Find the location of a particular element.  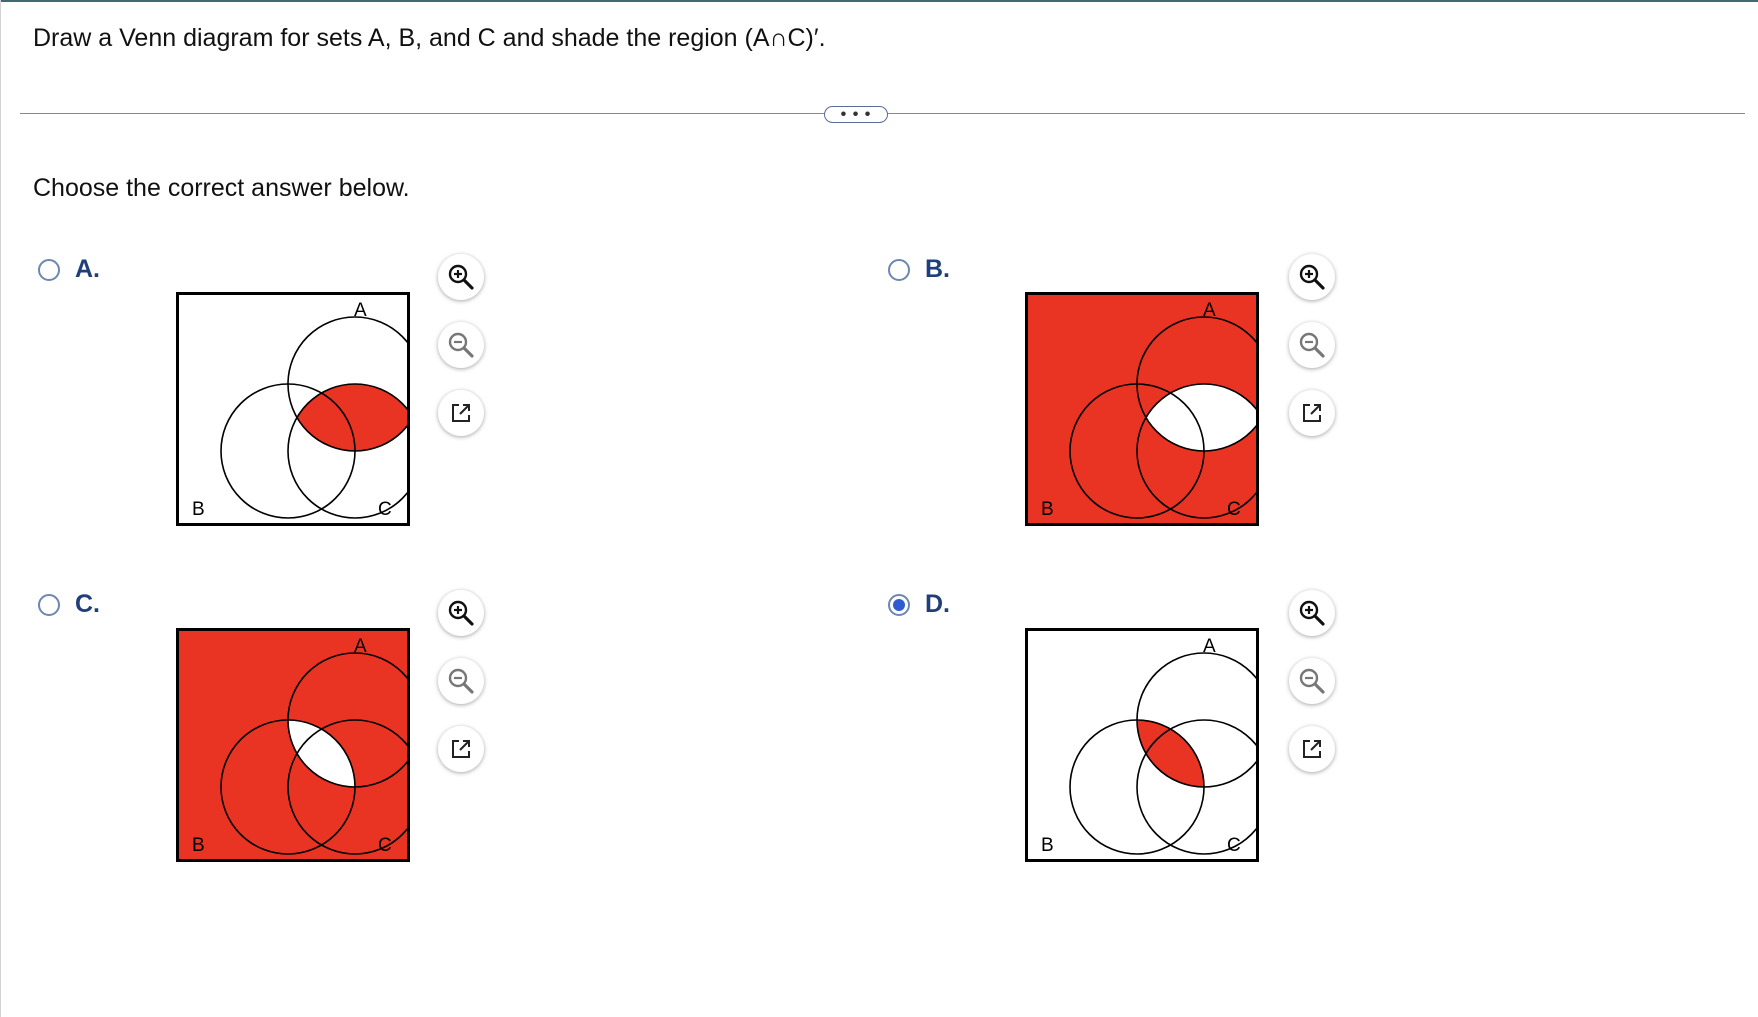

open-external-button-a is located at coordinates (461, 413).